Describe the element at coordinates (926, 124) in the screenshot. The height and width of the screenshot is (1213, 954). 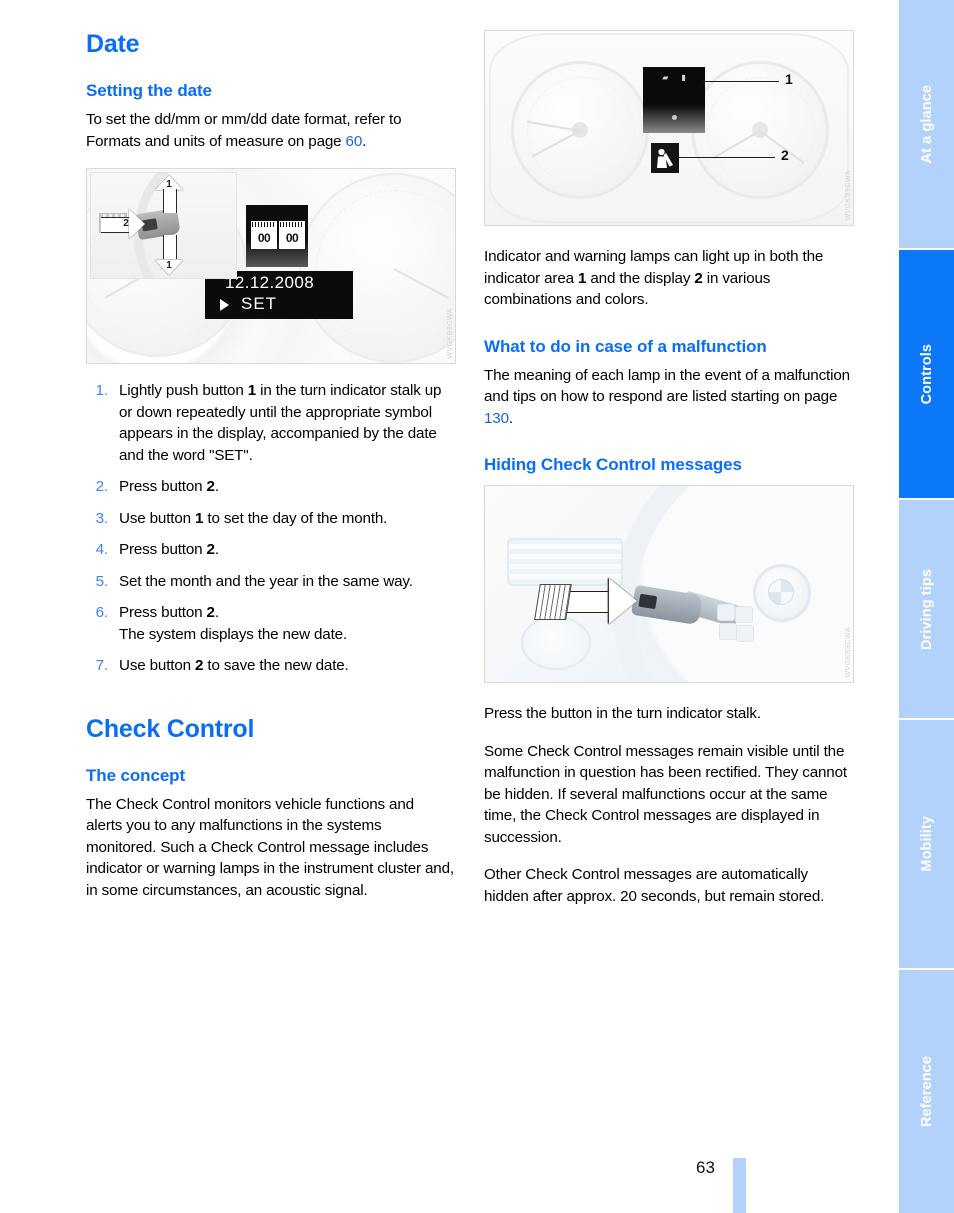
I see `sidebar-item-at-a-glance: At a glance` at that location.